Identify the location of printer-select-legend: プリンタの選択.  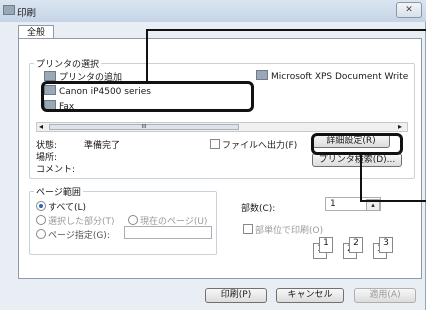
(68, 63).